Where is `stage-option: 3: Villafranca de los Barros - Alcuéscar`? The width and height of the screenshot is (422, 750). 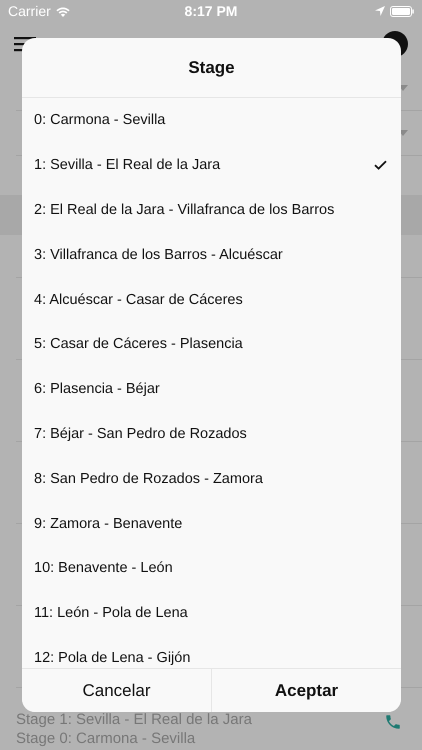
stage-option: 3: Villafranca de los Barros - Alcuéscar is located at coordinates (211, 255).